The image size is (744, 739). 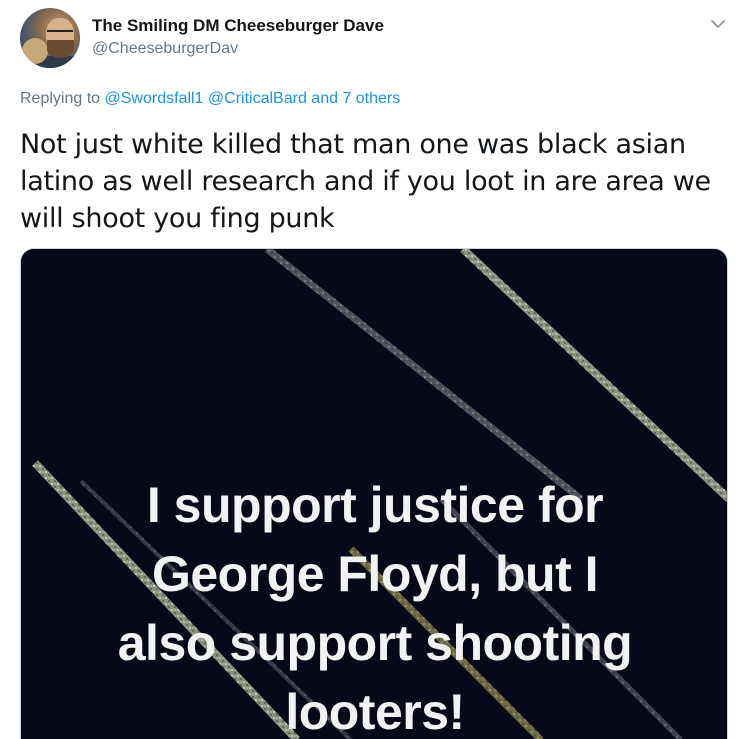 I want to click on avatar, so click(x=50, y=38).